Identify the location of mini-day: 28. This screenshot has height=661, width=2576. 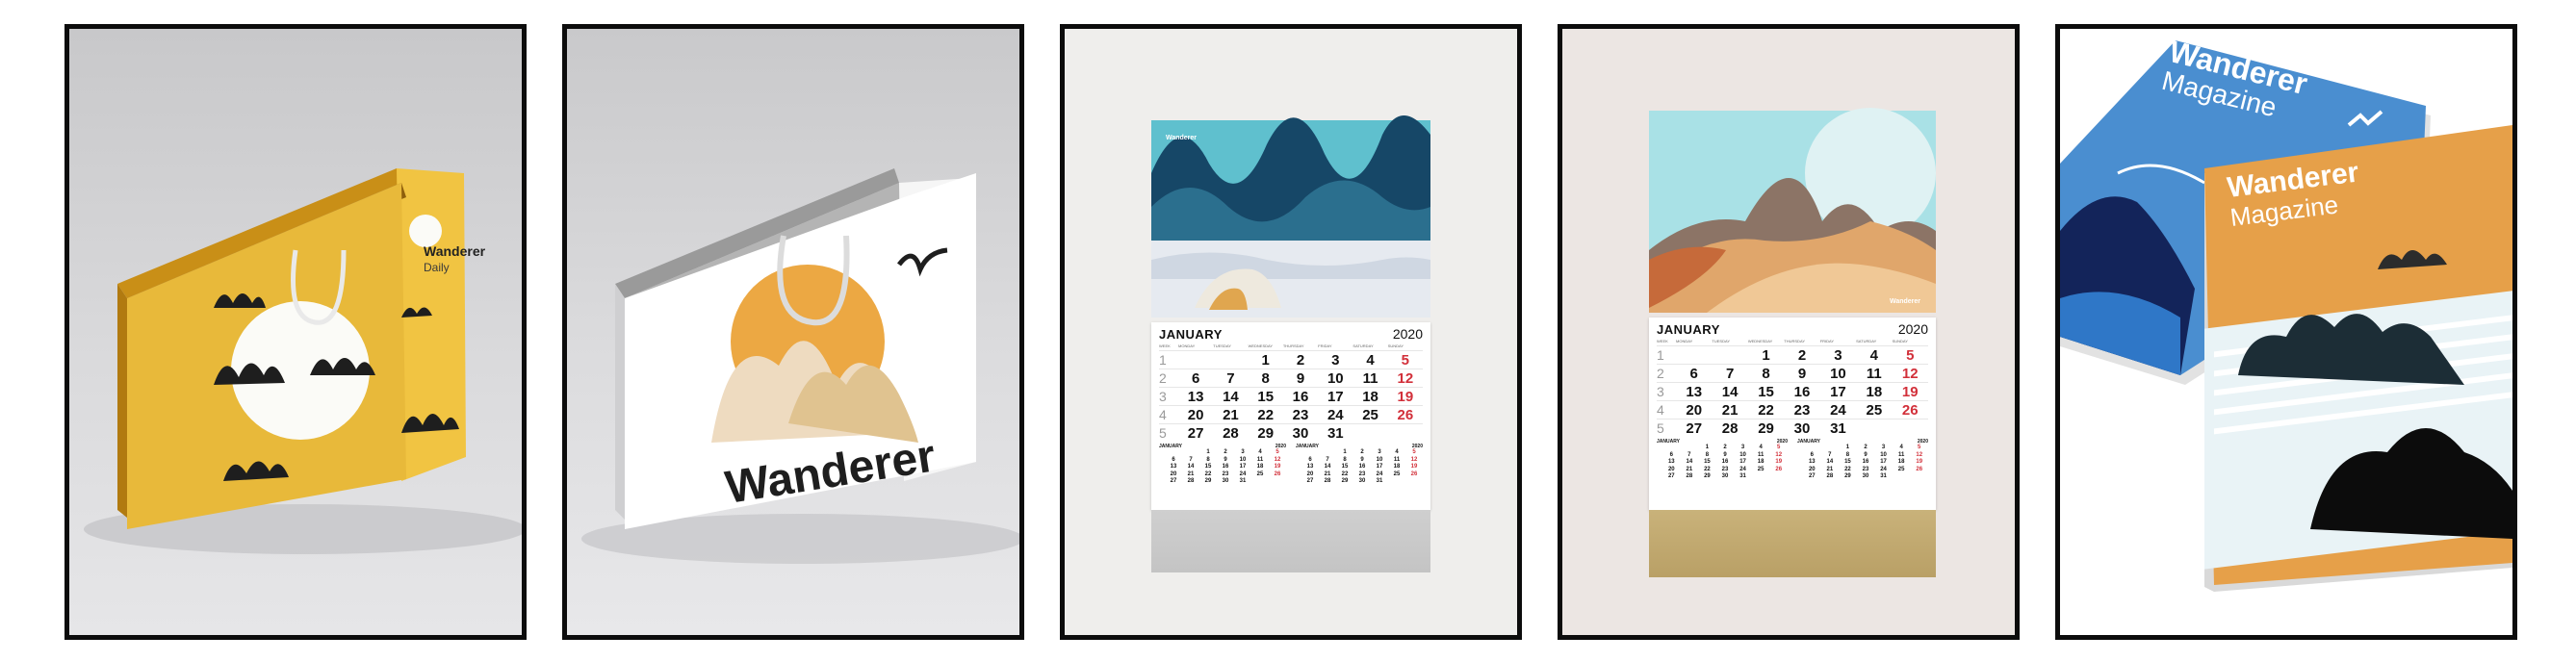
(1327, 481).